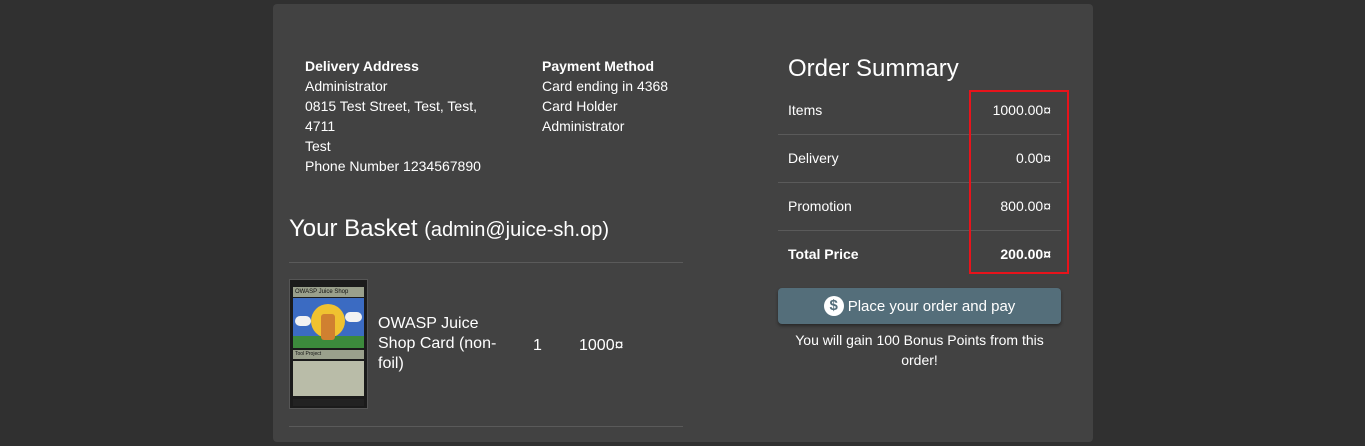 The image size is (1365, 446). Describe the element at coordinates (805, 110) in the screenshot. I see `summary-items-label: Items` at that location.